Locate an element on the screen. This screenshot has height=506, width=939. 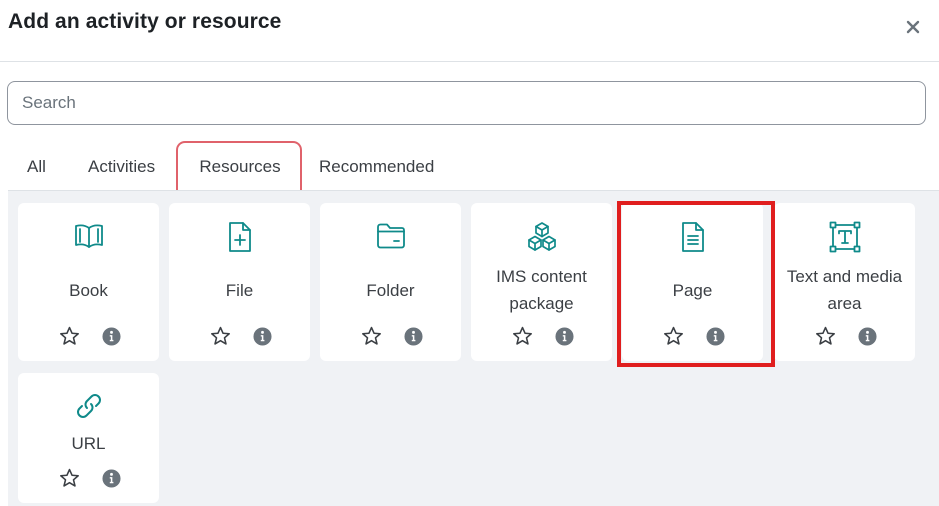
tab-all: All is located at coordinates (36, 165).